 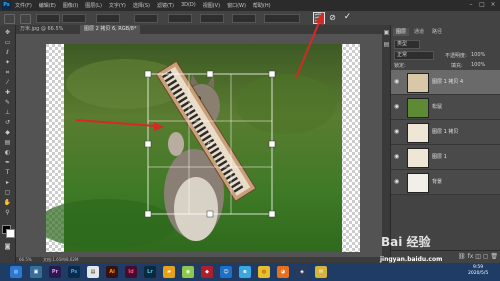 I want to click on opacity-value: 100%, so click(x=478, y=55).